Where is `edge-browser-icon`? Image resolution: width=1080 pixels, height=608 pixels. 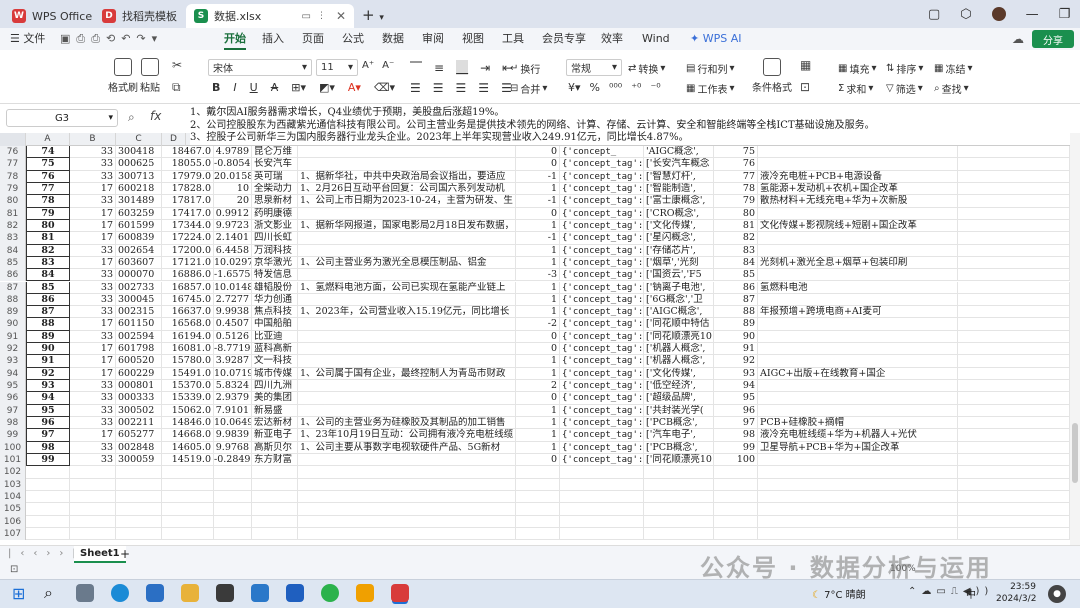 edge-browser-icon is located at coordinates (120, 593).